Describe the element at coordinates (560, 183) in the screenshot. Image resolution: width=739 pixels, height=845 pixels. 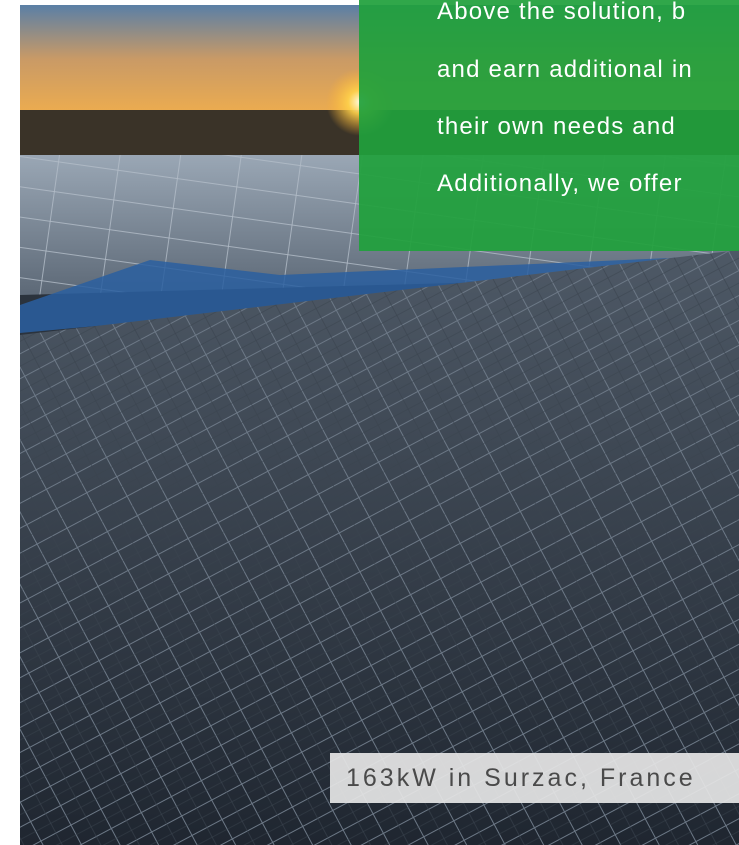
I see `panel-text-line-4: Additionally, we offer` at that location.